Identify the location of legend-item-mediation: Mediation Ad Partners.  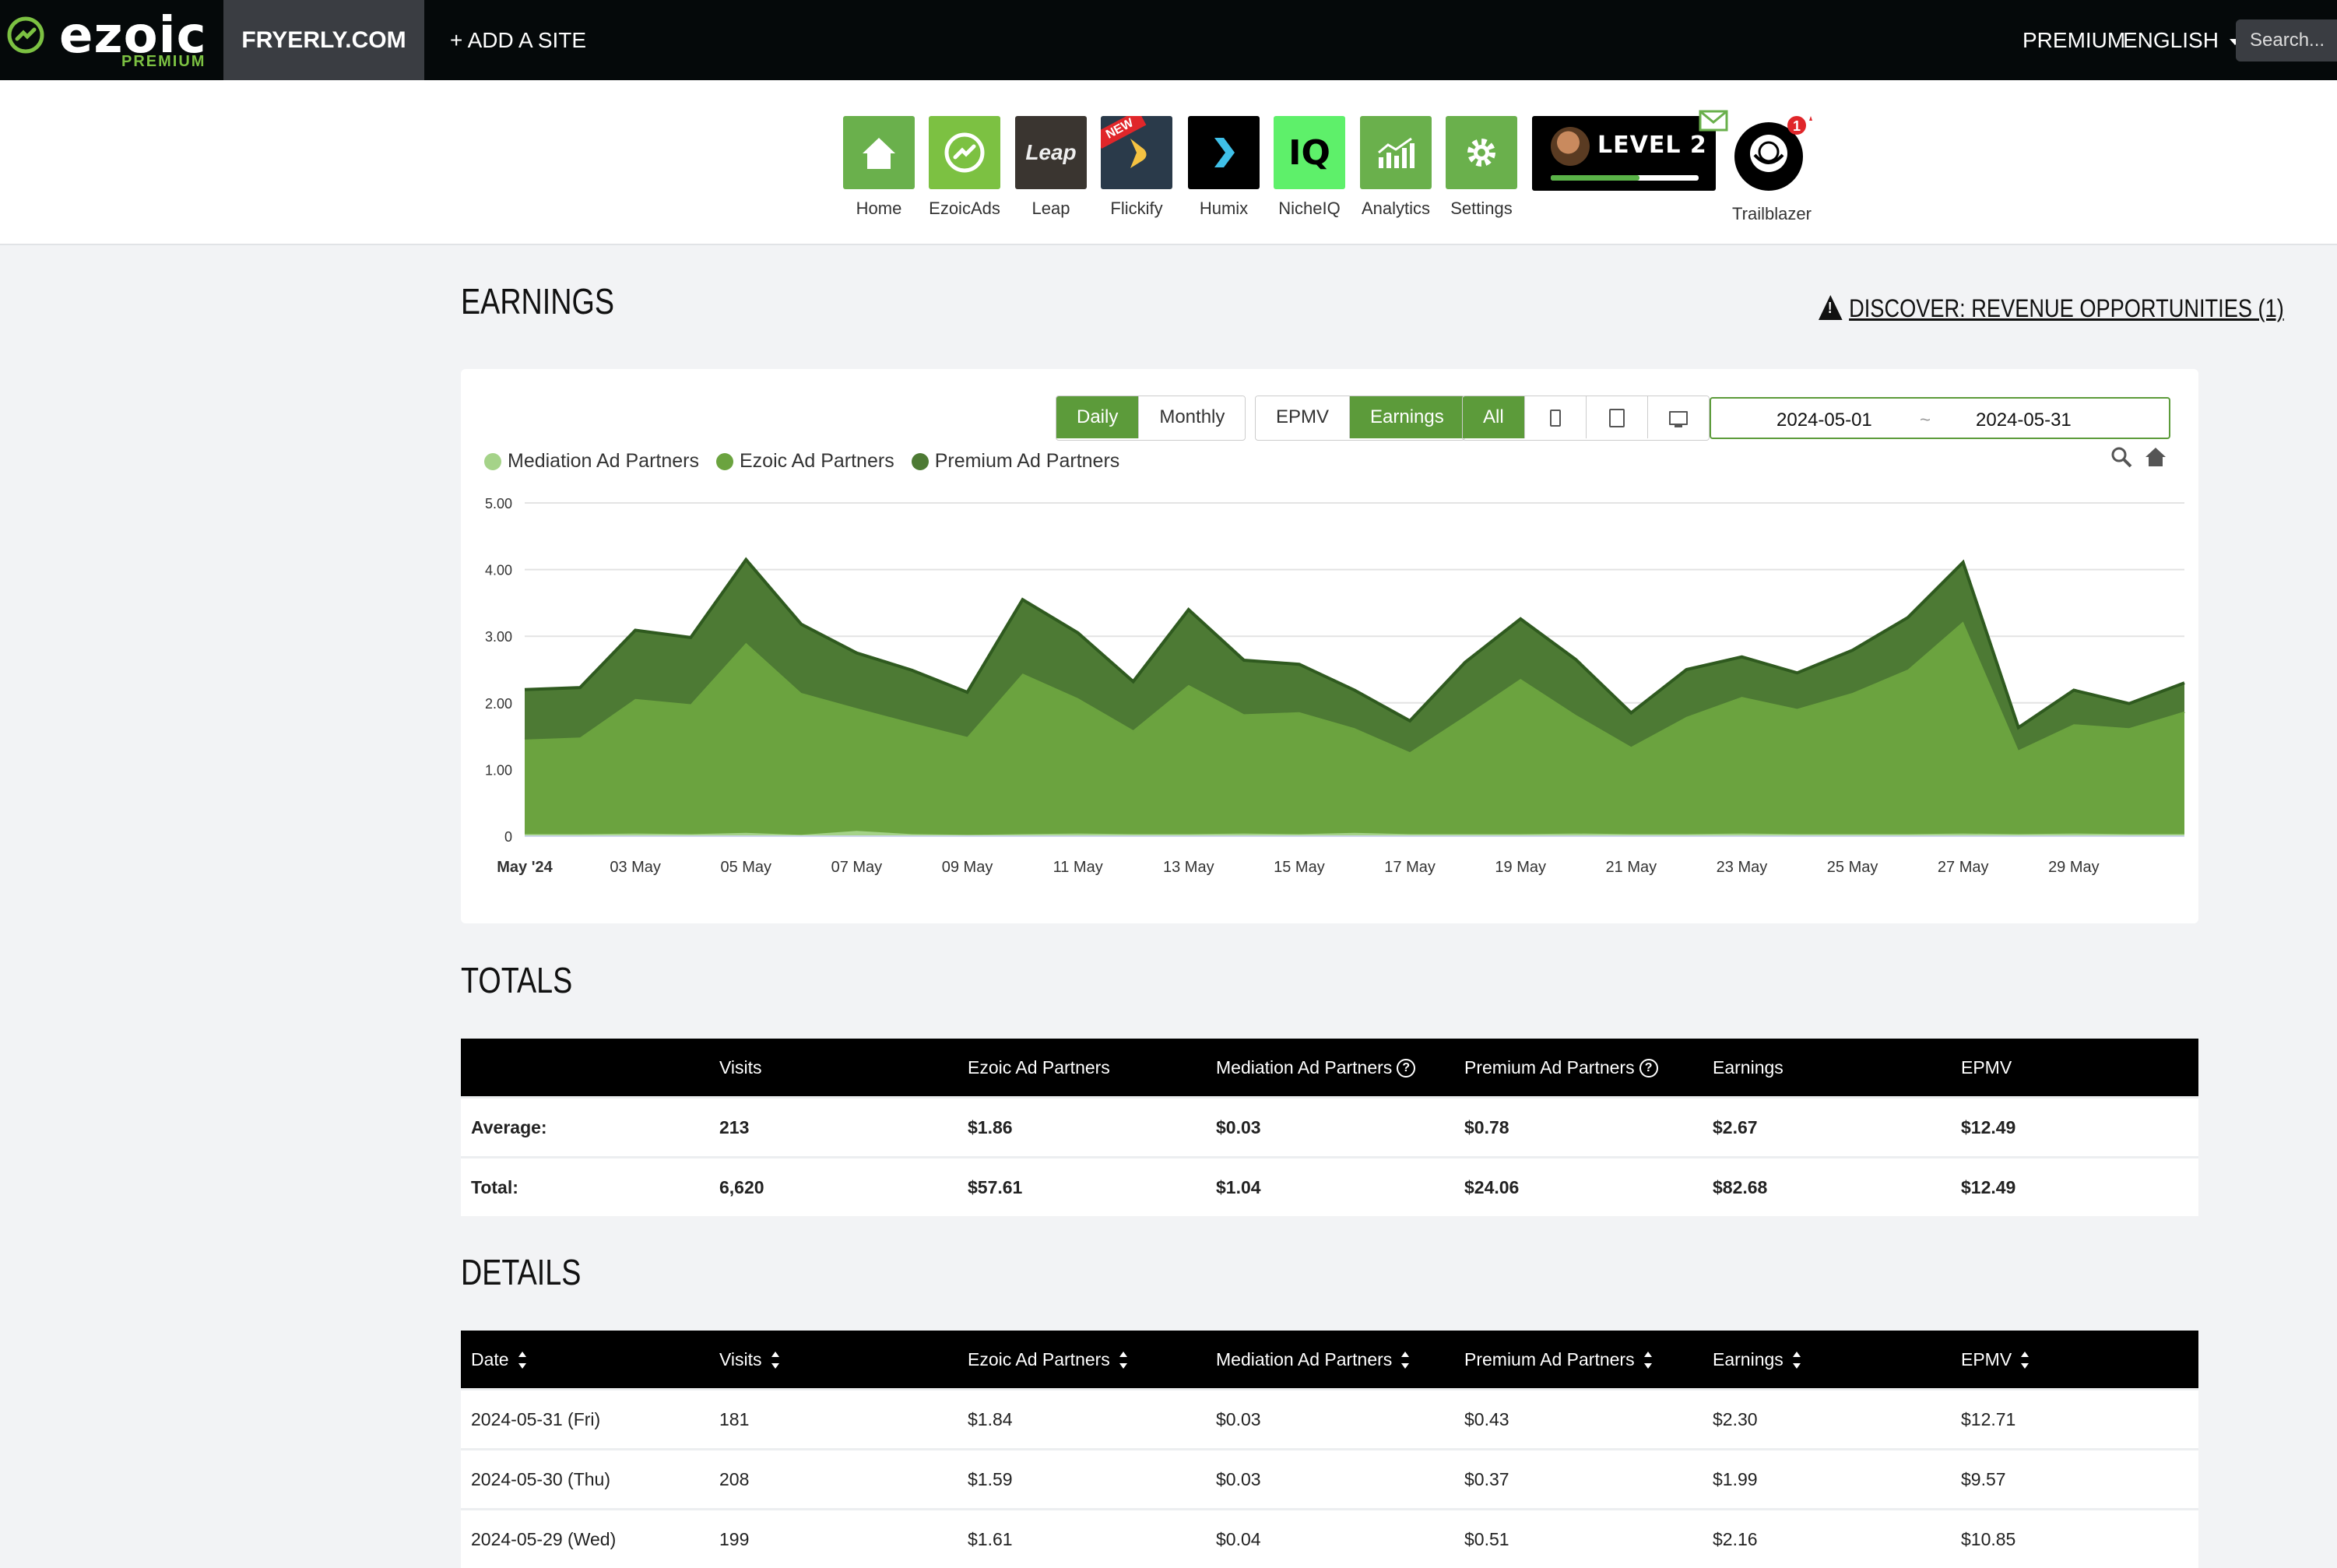
(592, 461).